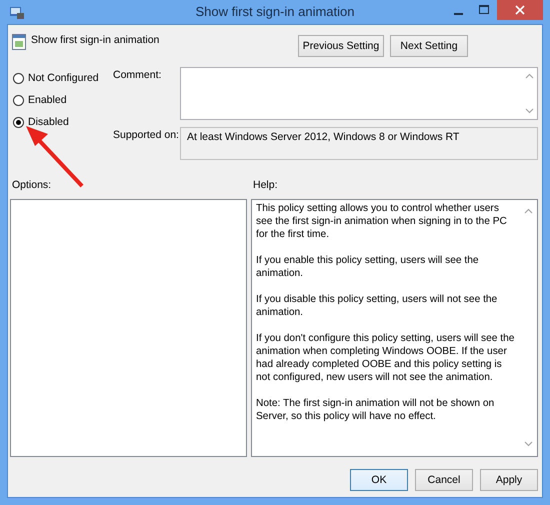 The height and width of the screenshot is (505, 550). What do you see at coordinates (444, 480) in the screenshot?
I see `dialog-button: Cancel` at bounding box center [444, 480].